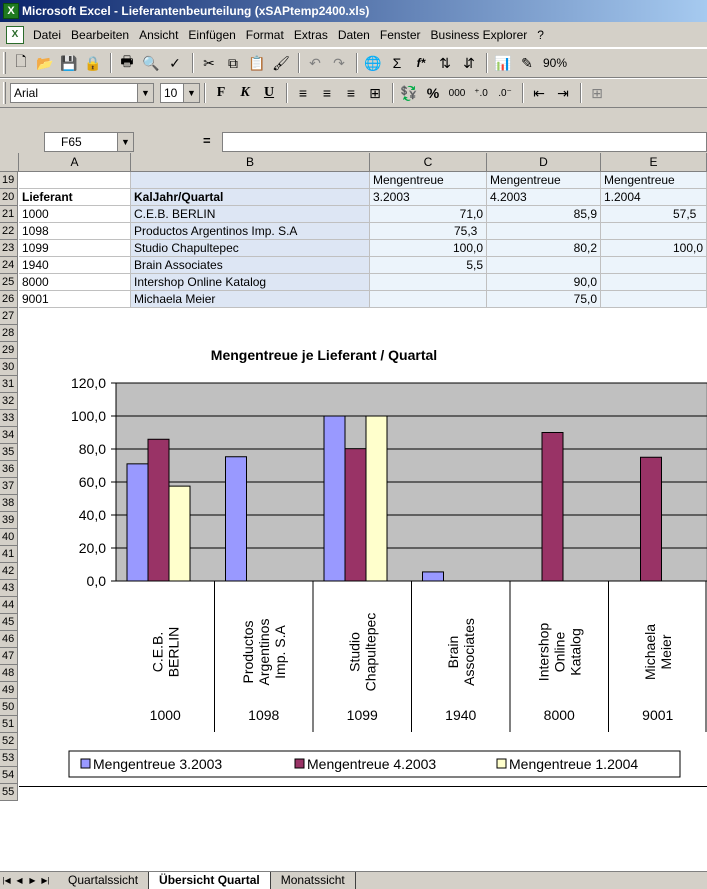  Describe the element at coordinates (654, 299) in the screenshot. I see `cell-e26` at that location.